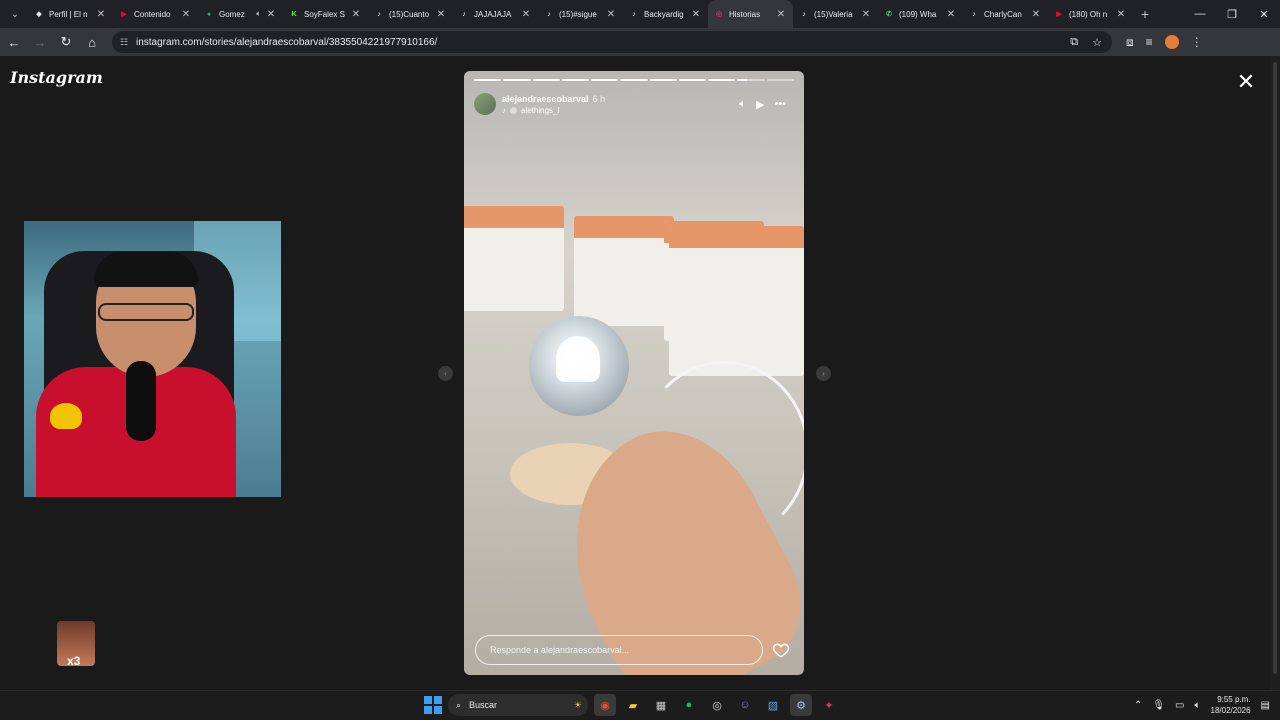  What do you see at coordinates (1074, 42) in the screenshot?
I see `install-app-icon: ⧉` at bounding box center [1074, 42].